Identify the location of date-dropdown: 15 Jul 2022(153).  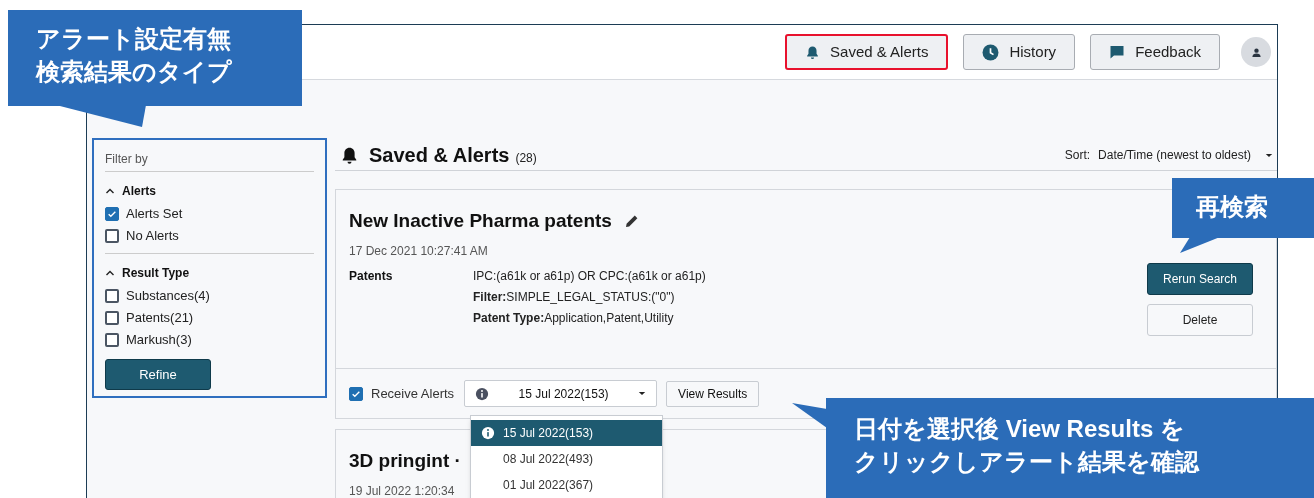
(561, 393).